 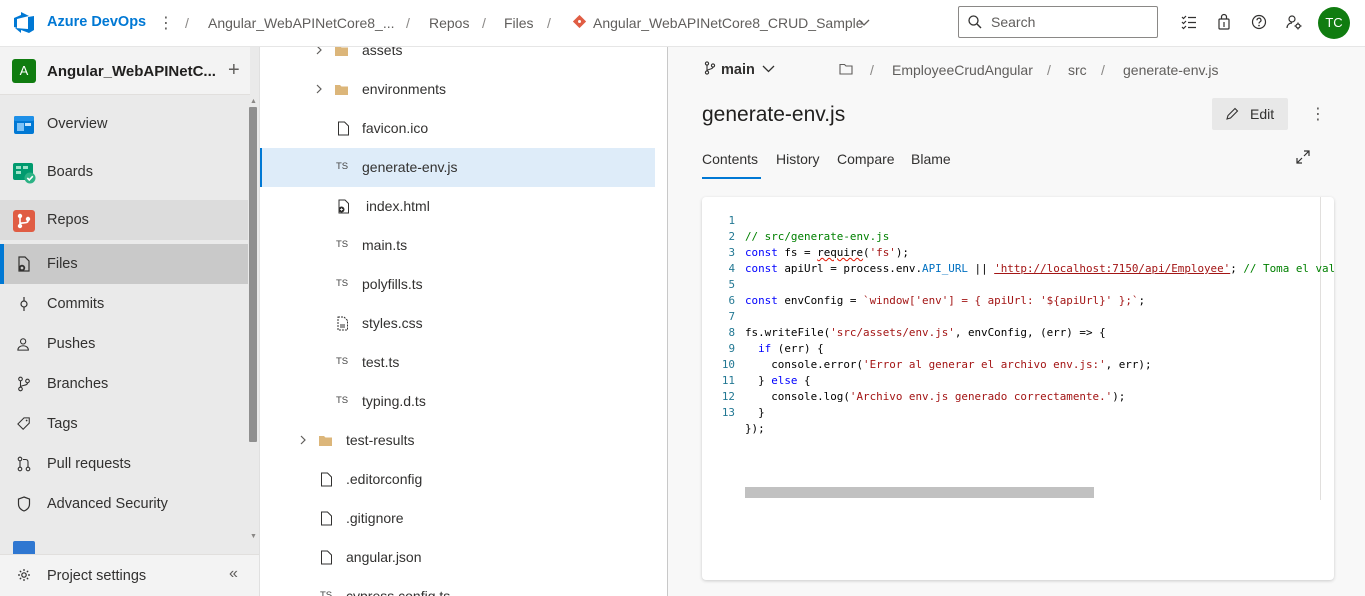 What do you see at coordinates (962, 70) in the screenshot?
I see `path-crumb: EmployeeCrudAngular` at bounding box center [962, 70].